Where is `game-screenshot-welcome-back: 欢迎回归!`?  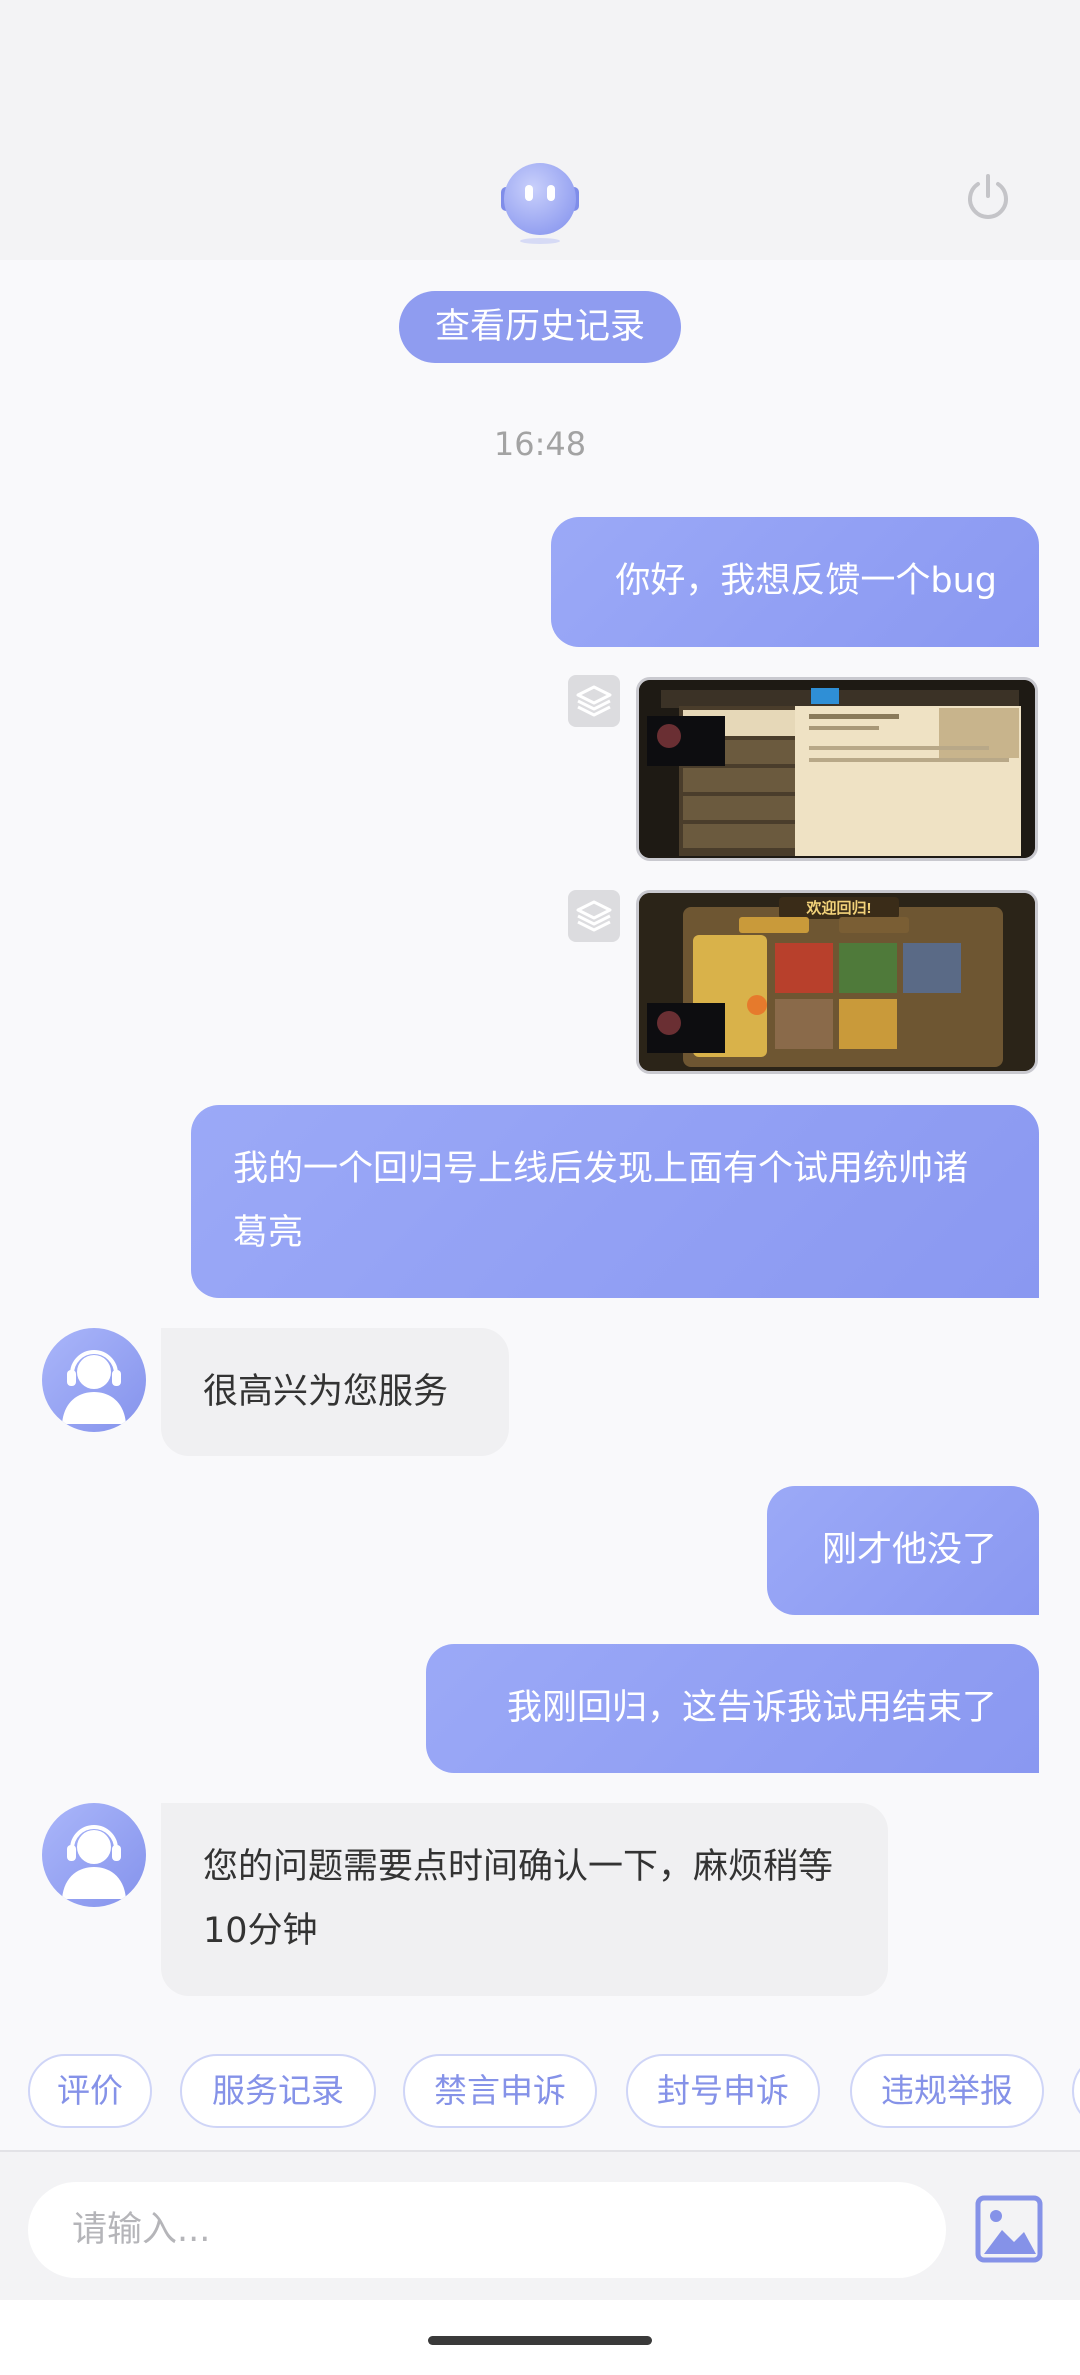
game-screenshot-welcome-back: 欢迎回归! is located at coordinates (837, 982).